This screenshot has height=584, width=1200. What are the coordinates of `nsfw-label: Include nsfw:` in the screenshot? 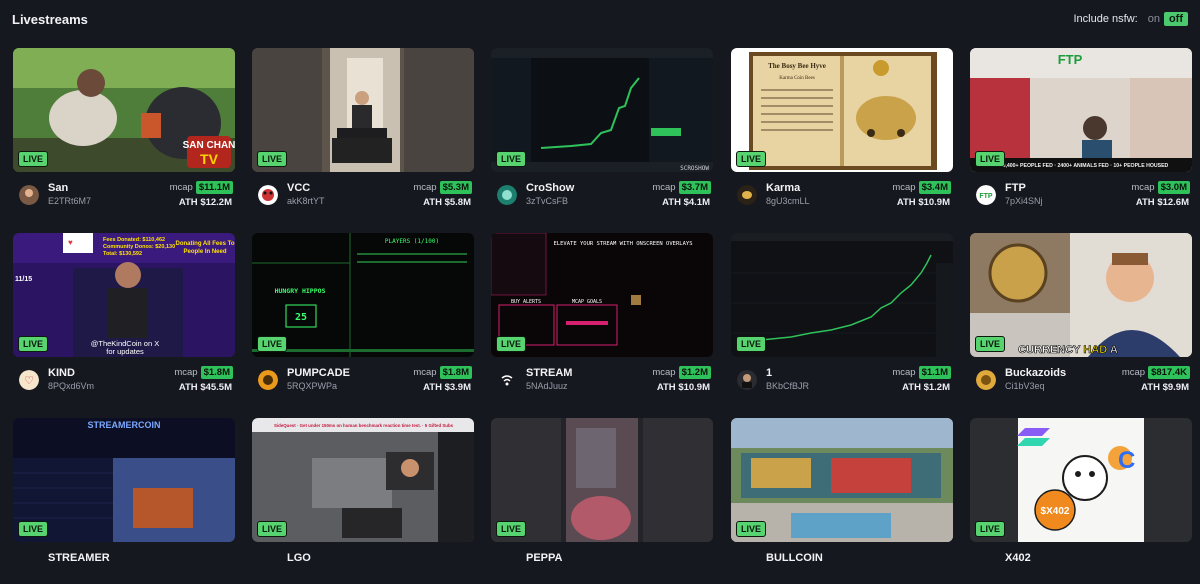 It's located at (1105, 19).